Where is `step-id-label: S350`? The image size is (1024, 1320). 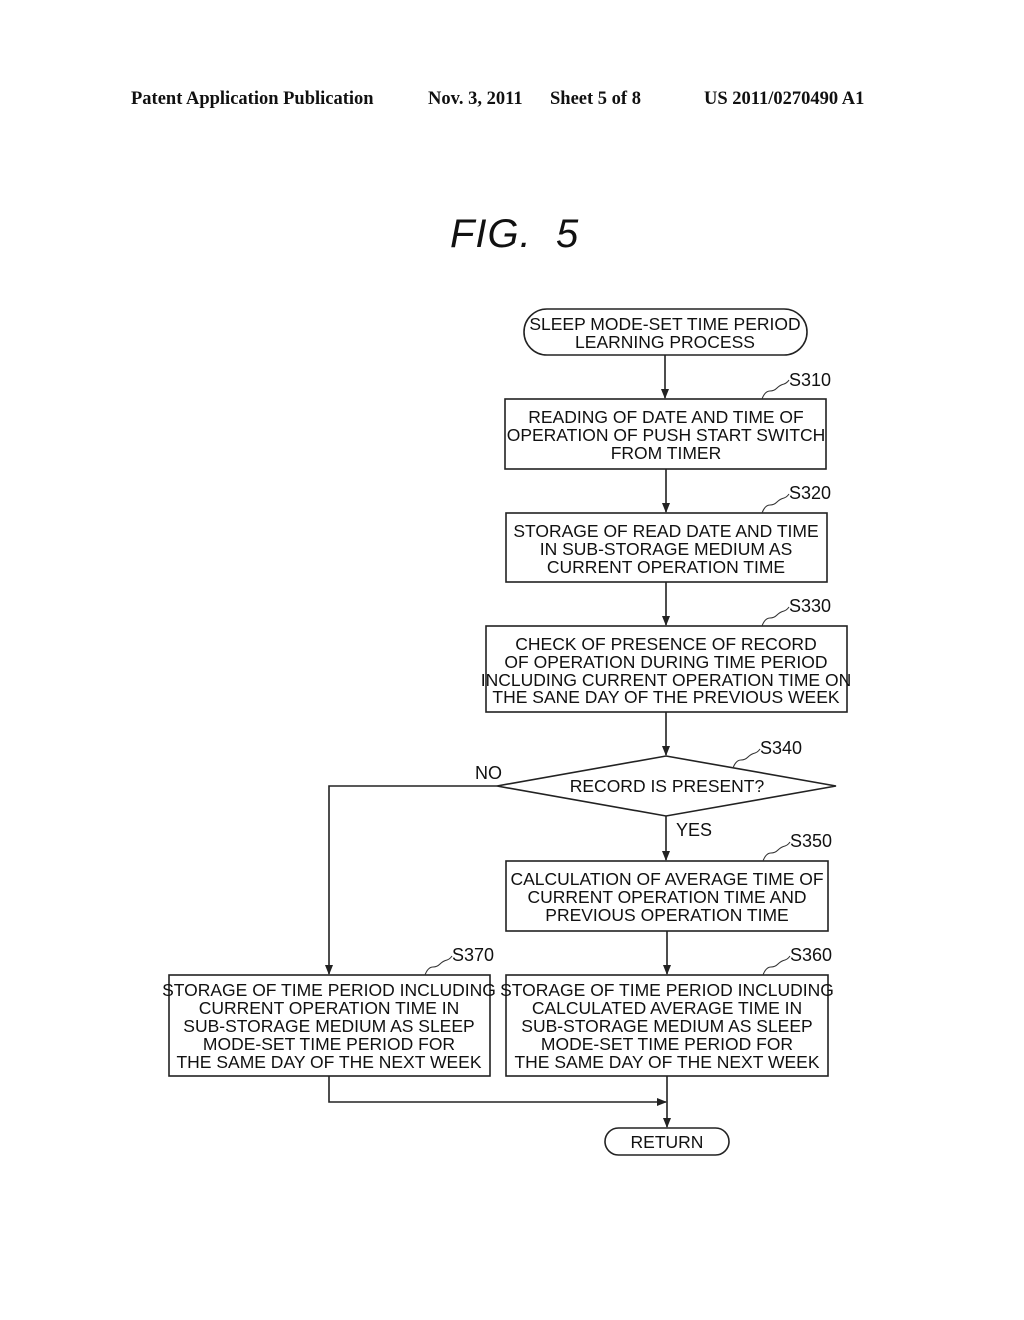
step-id-label: S350 is located at coordinates (811, 841).